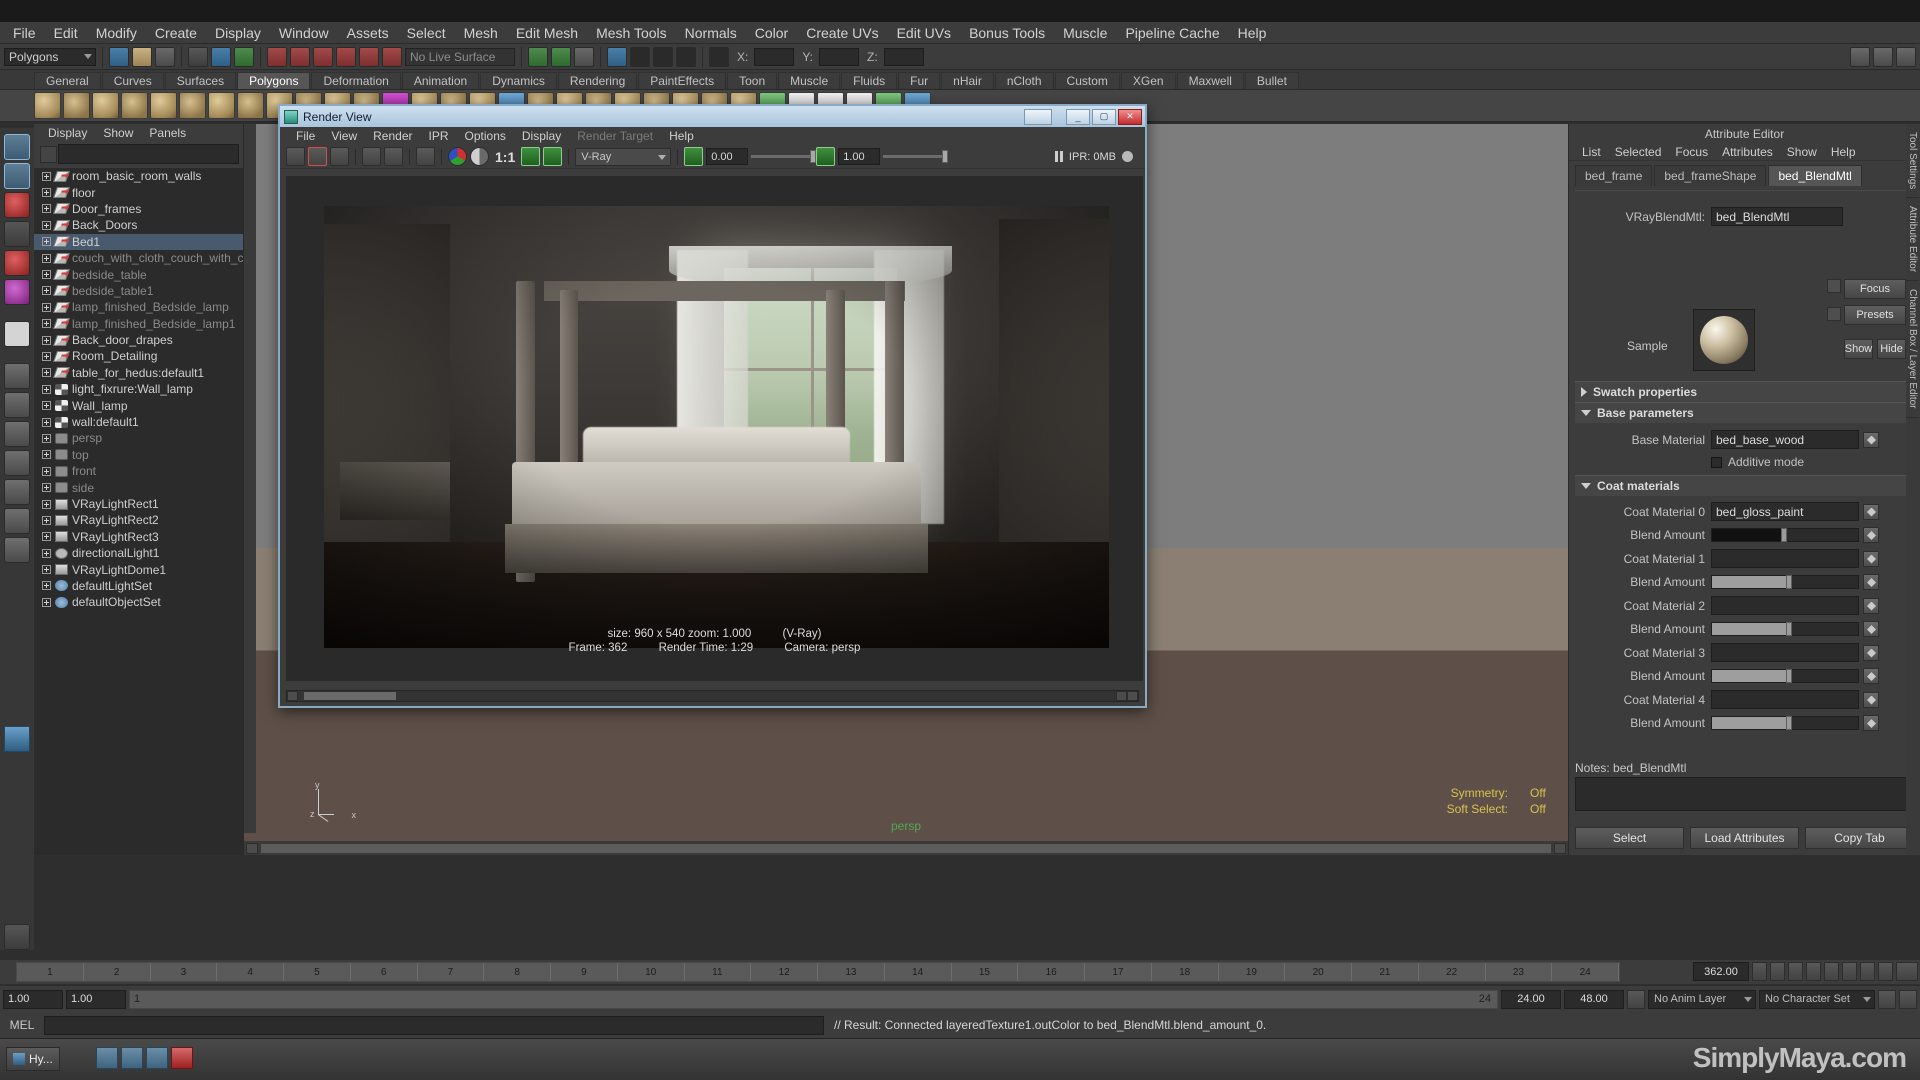  Describe the element at coordinates (138, 324) in the screenshot. I see `outliner-item-lamp-finished-bedside-lamp1: lamp_finished_Bedside_lamp1` at that location.